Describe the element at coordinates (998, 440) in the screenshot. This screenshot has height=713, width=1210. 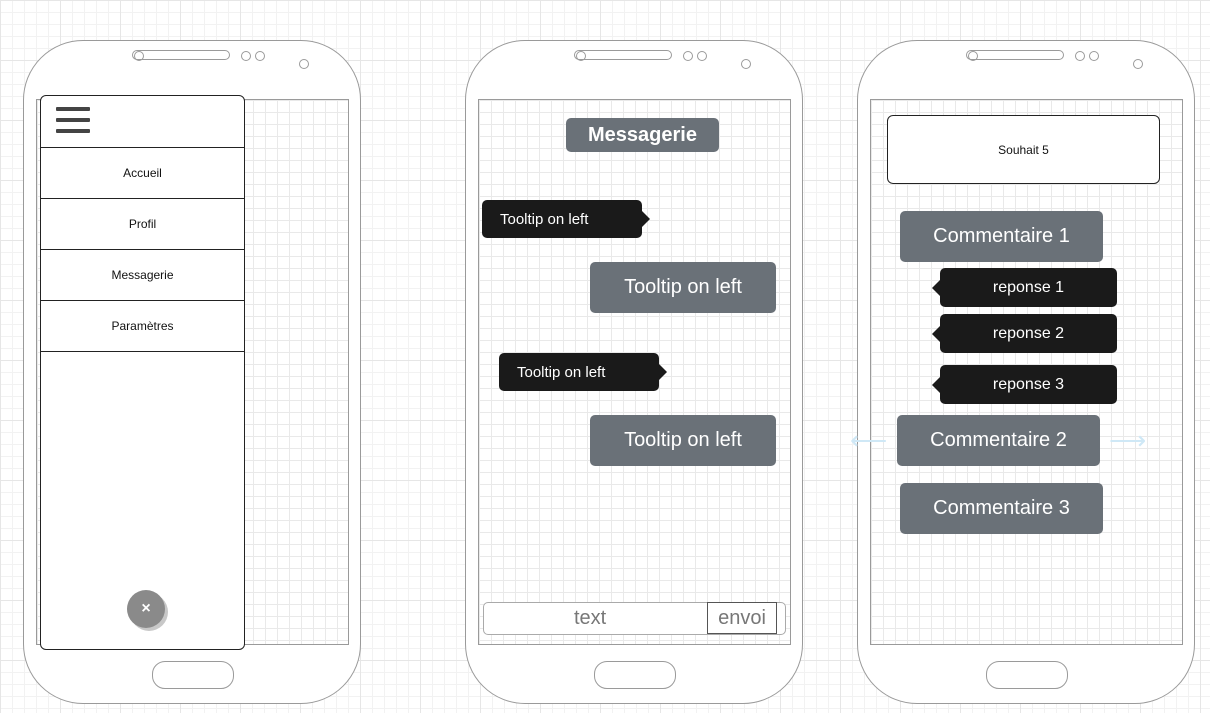
I see `comment-item: Commentaire 2` at that location.